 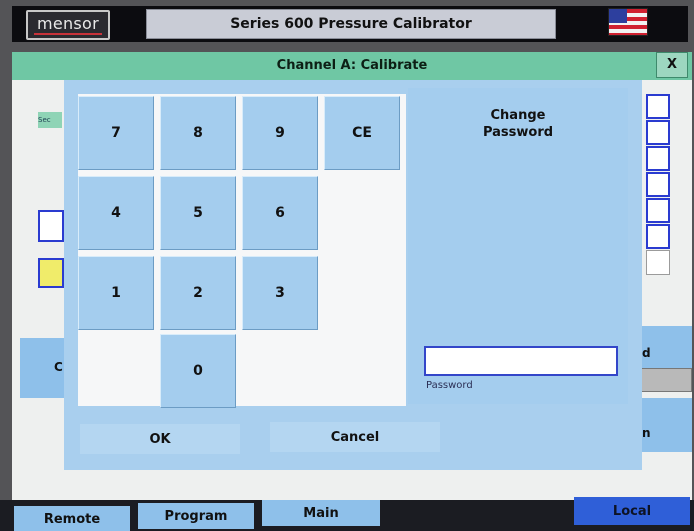 What do you see at coordinates (198, 213) in the screenshot?
I see `key-5: 5` at bounding box center [198, 213].